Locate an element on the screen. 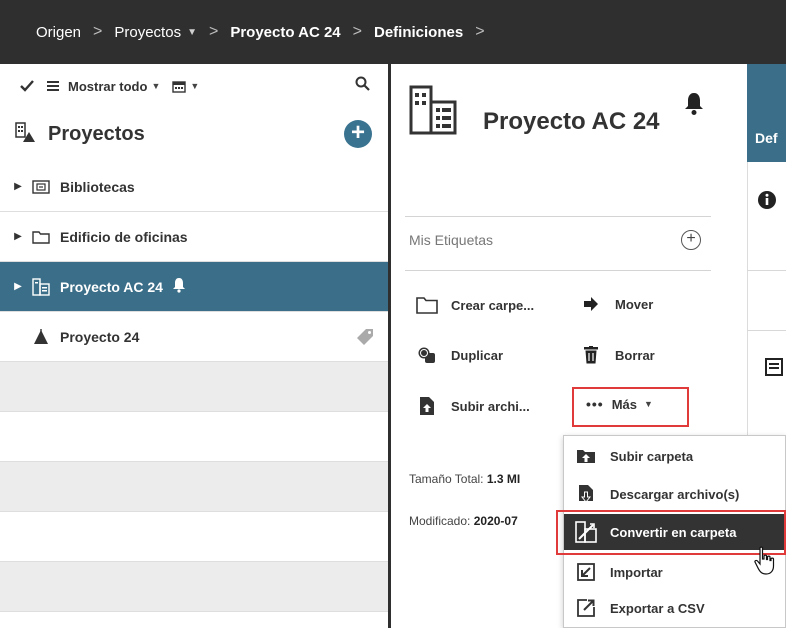 This screenshot has height=628, width=786. tag-icon is located at coordinates (365, 338).